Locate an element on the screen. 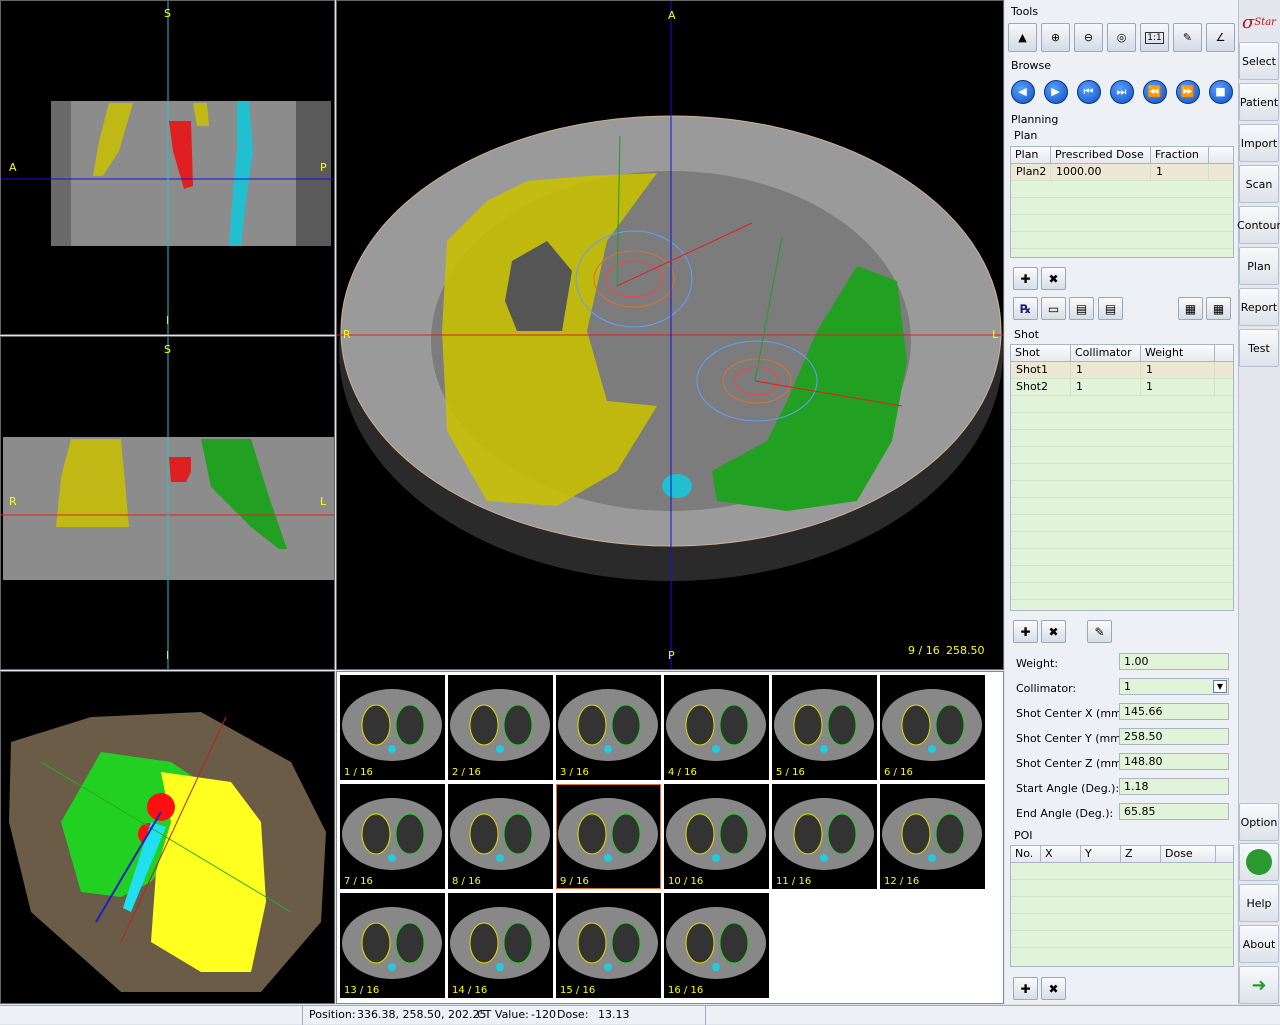  start-angle-field: 1.18 is located at coordinates (1174, 786).